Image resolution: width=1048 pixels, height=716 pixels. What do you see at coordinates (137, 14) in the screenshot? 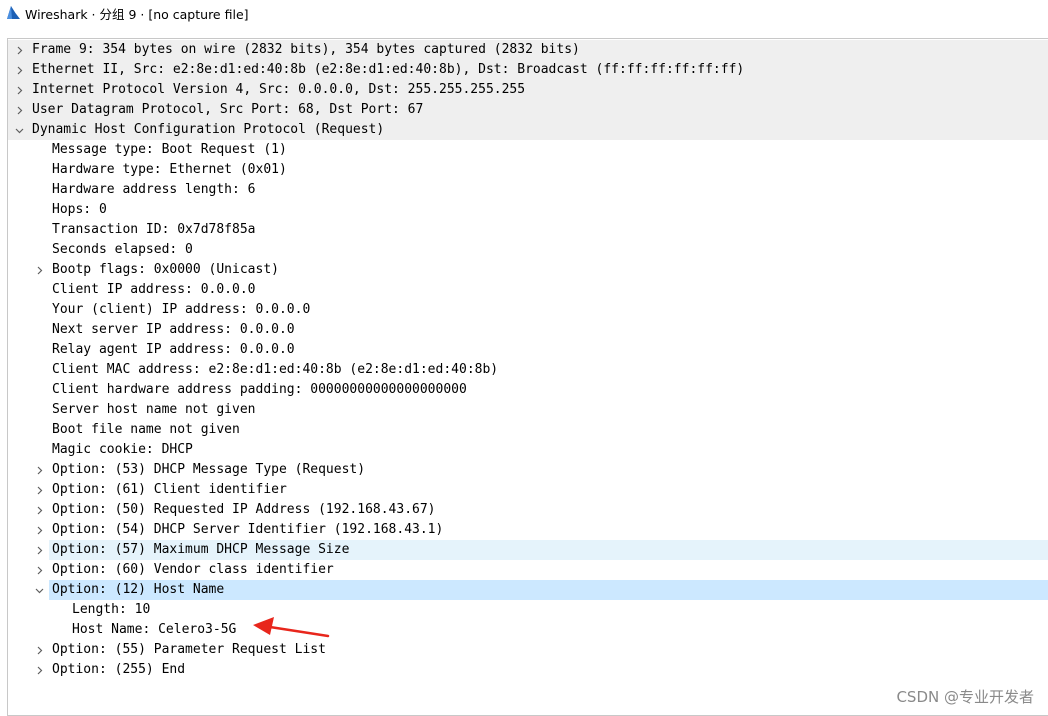
I see `window-title: Wireshark · 分组 9 · [no capture file]` at bounding box center [137, 14].